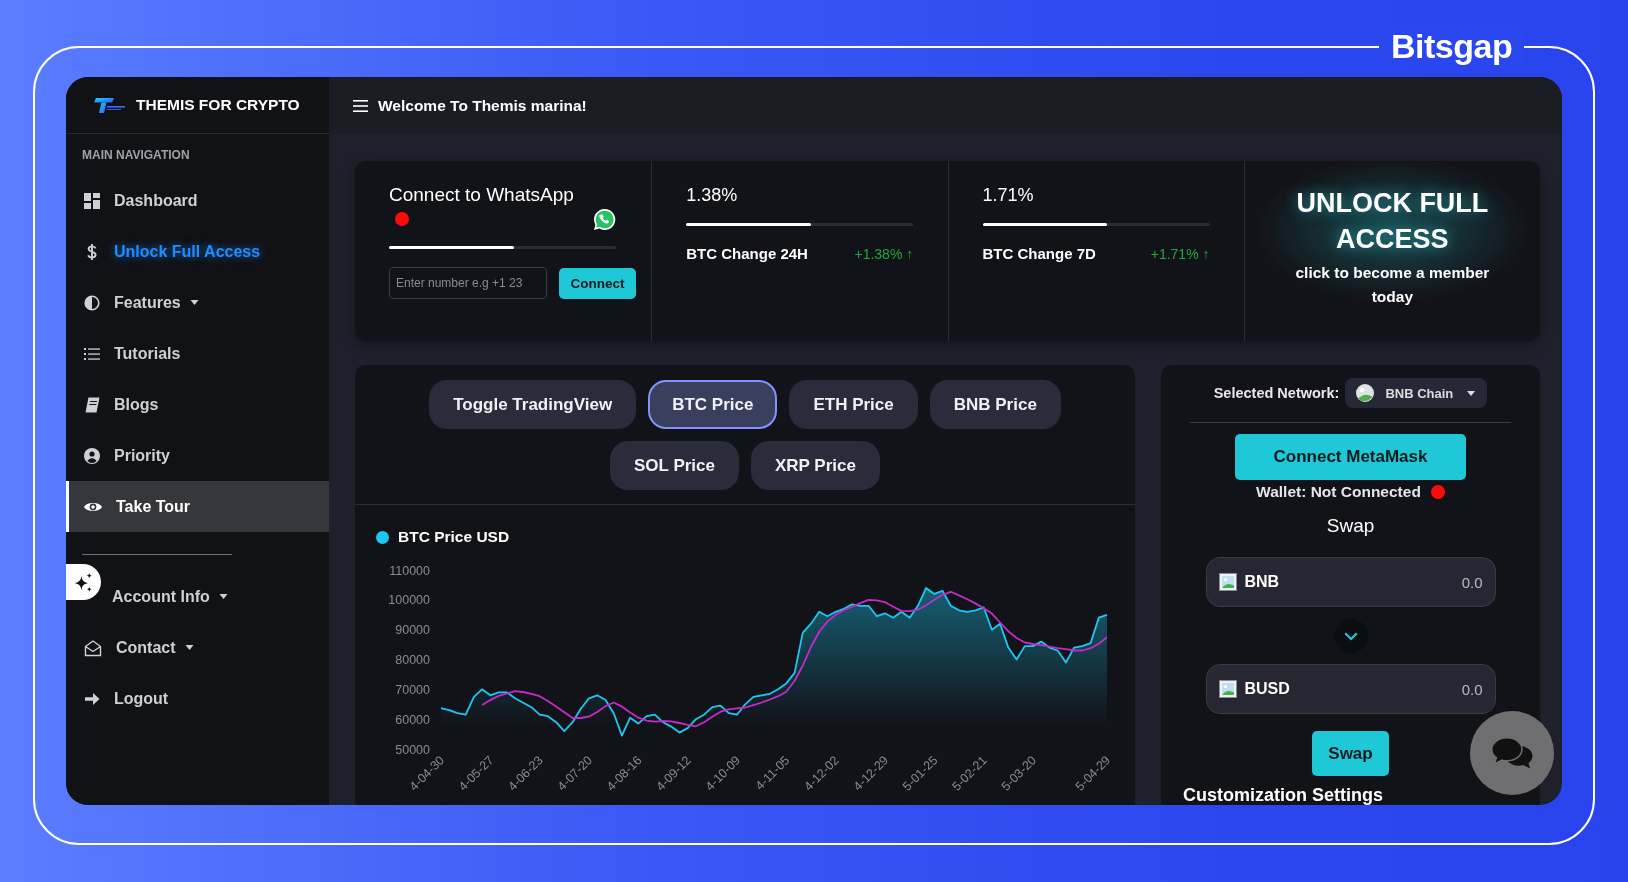  I want to click on token-symbol: BUSD, so click(1267, 689).